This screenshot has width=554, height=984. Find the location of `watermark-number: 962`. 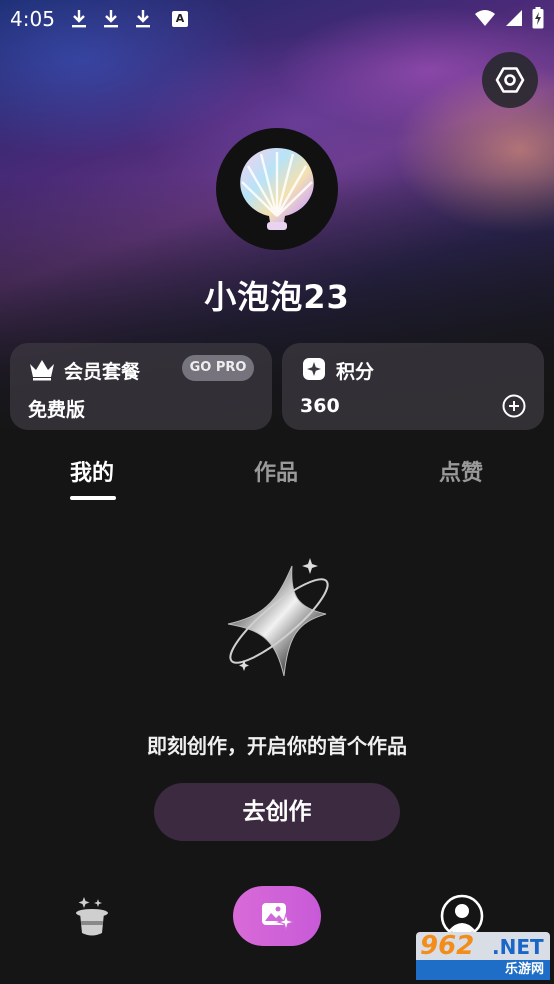

watermark-number: 962 is located at coordinates (447, 946).